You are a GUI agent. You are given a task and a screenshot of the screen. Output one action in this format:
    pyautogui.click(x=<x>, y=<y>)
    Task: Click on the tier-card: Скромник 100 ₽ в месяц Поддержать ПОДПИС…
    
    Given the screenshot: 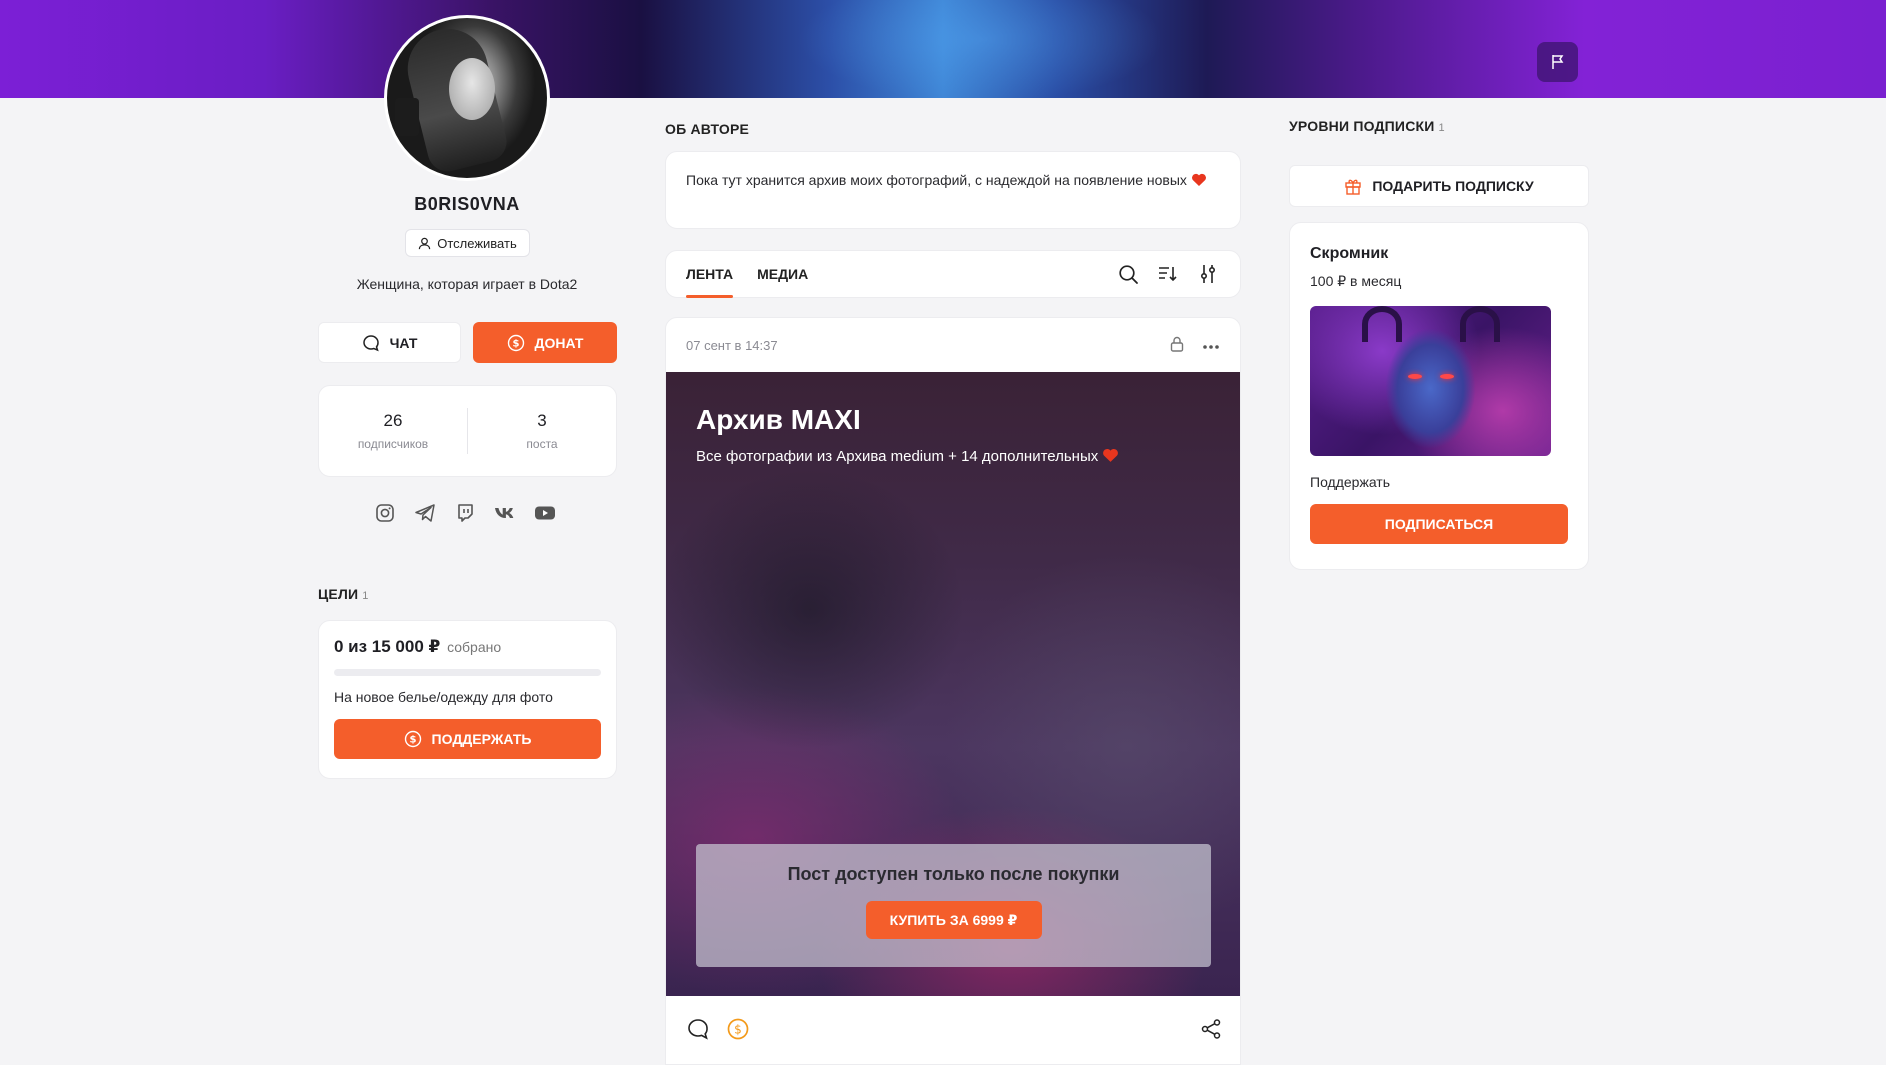 What is the action you would take?
    pyautogui.click(x=1439, y=396)
    